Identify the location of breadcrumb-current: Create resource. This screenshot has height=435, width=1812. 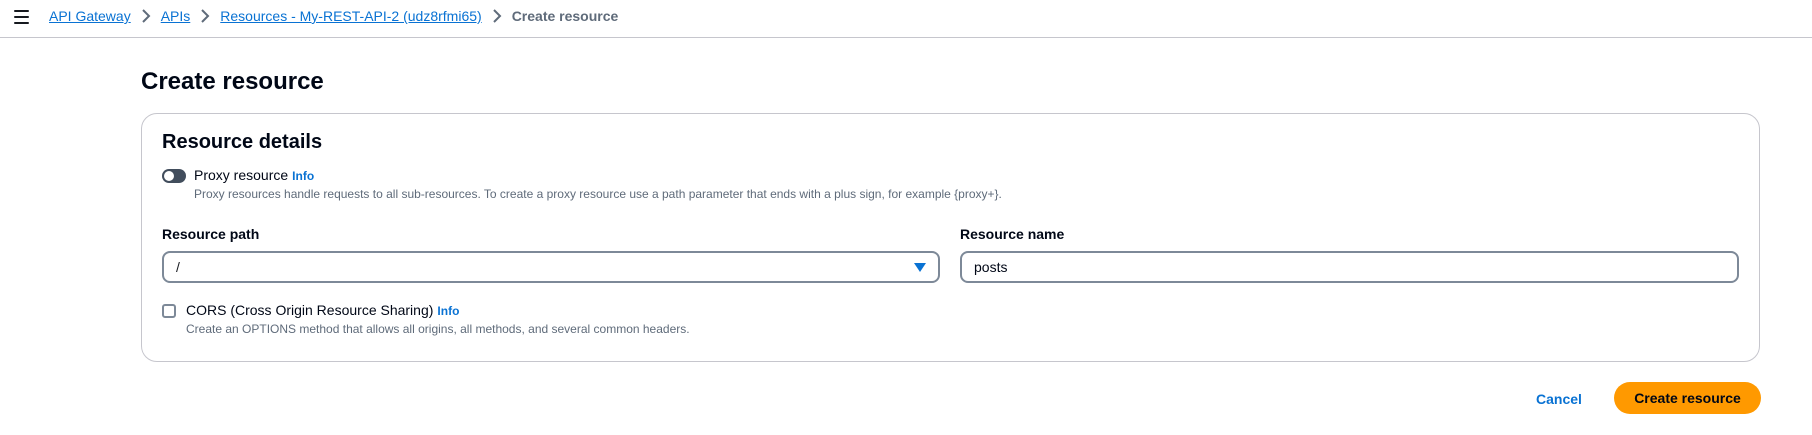
(565, 16).